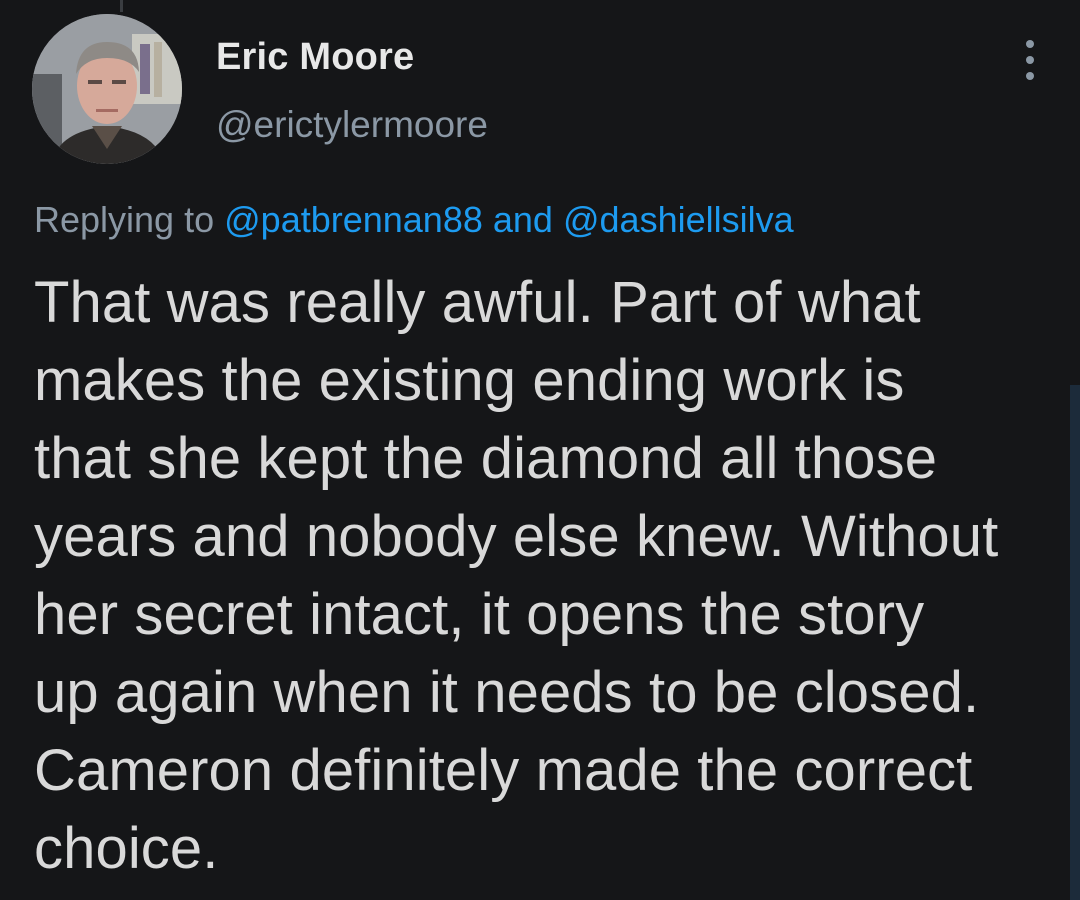  I want to click on more-options-button, so click(1030, 60).